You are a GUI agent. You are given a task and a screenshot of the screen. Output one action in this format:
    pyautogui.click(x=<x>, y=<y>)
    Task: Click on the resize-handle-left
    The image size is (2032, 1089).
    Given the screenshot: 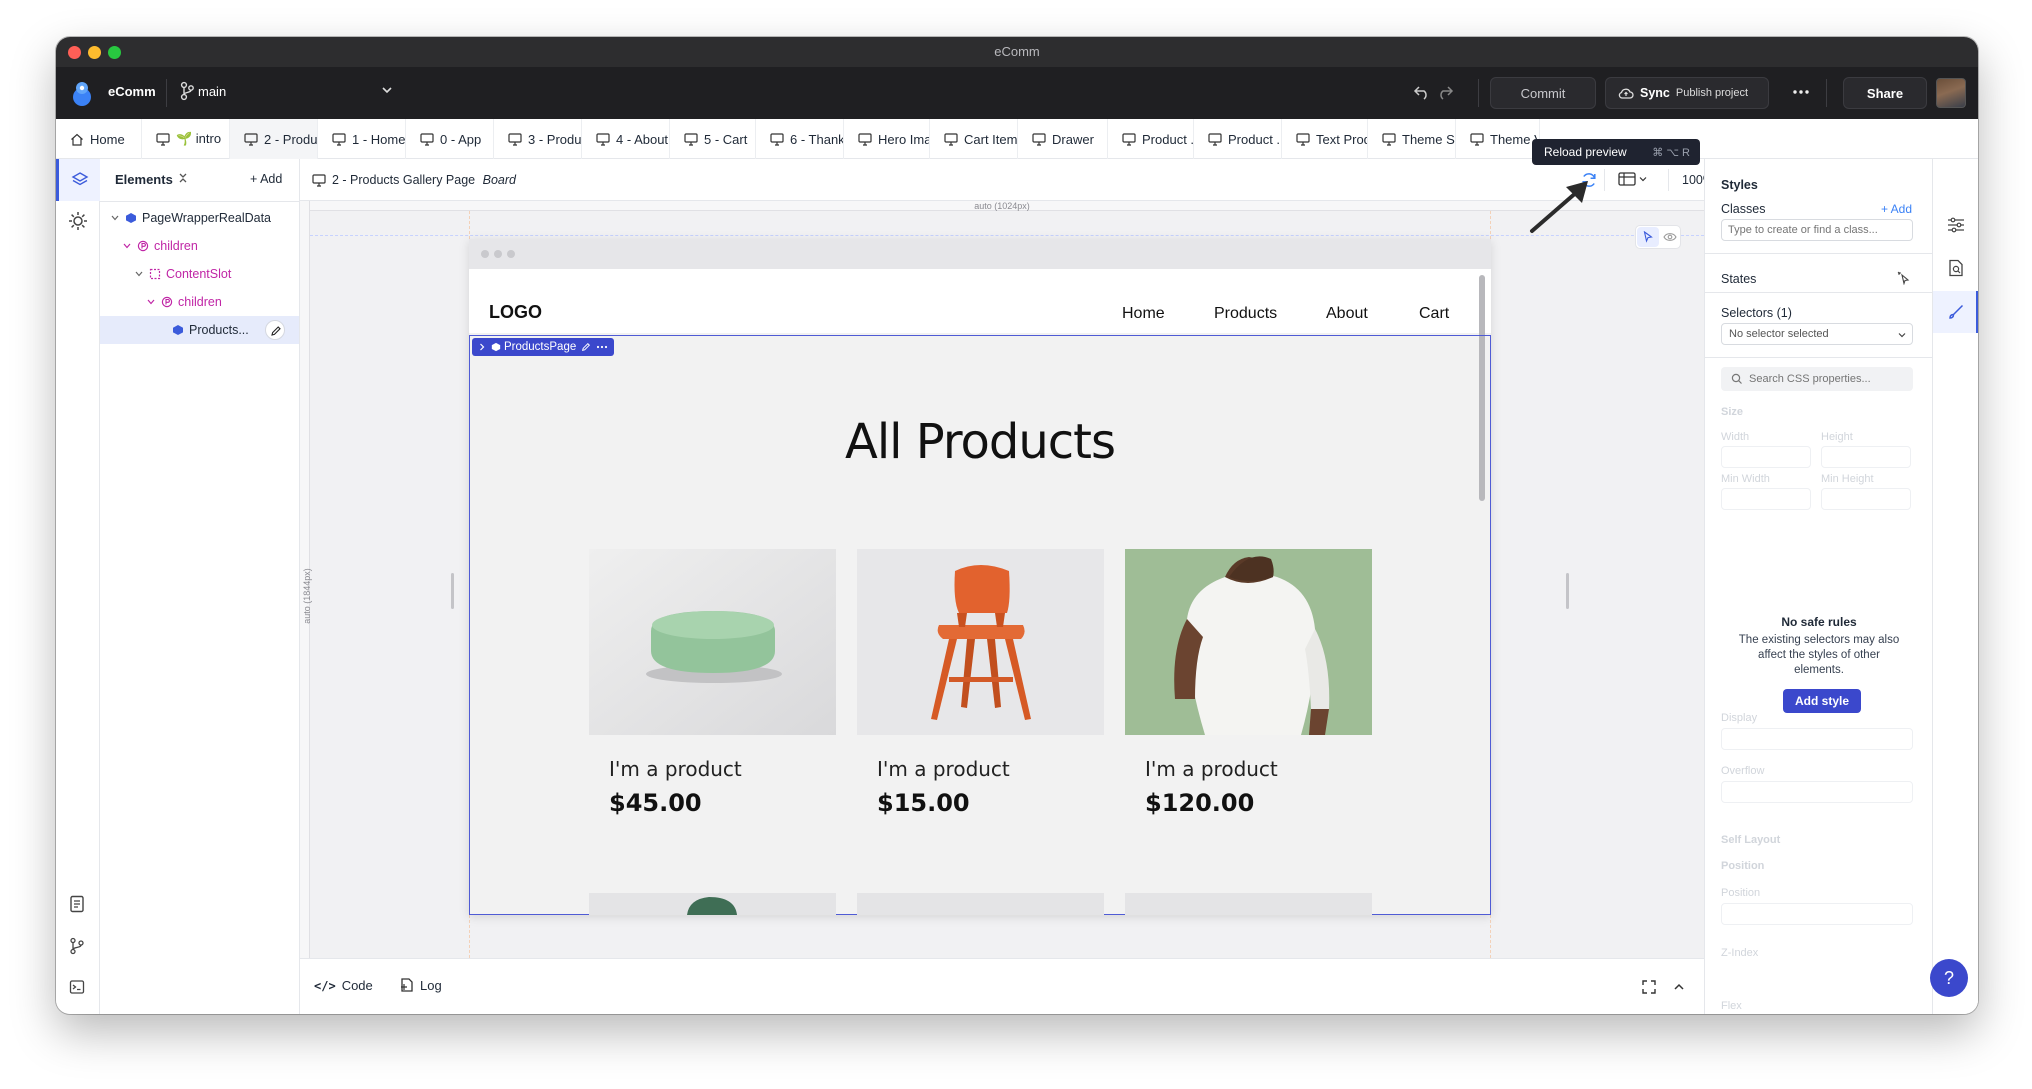 What is the action you would take?
    pyautogui.click(x=452, y=591)
    